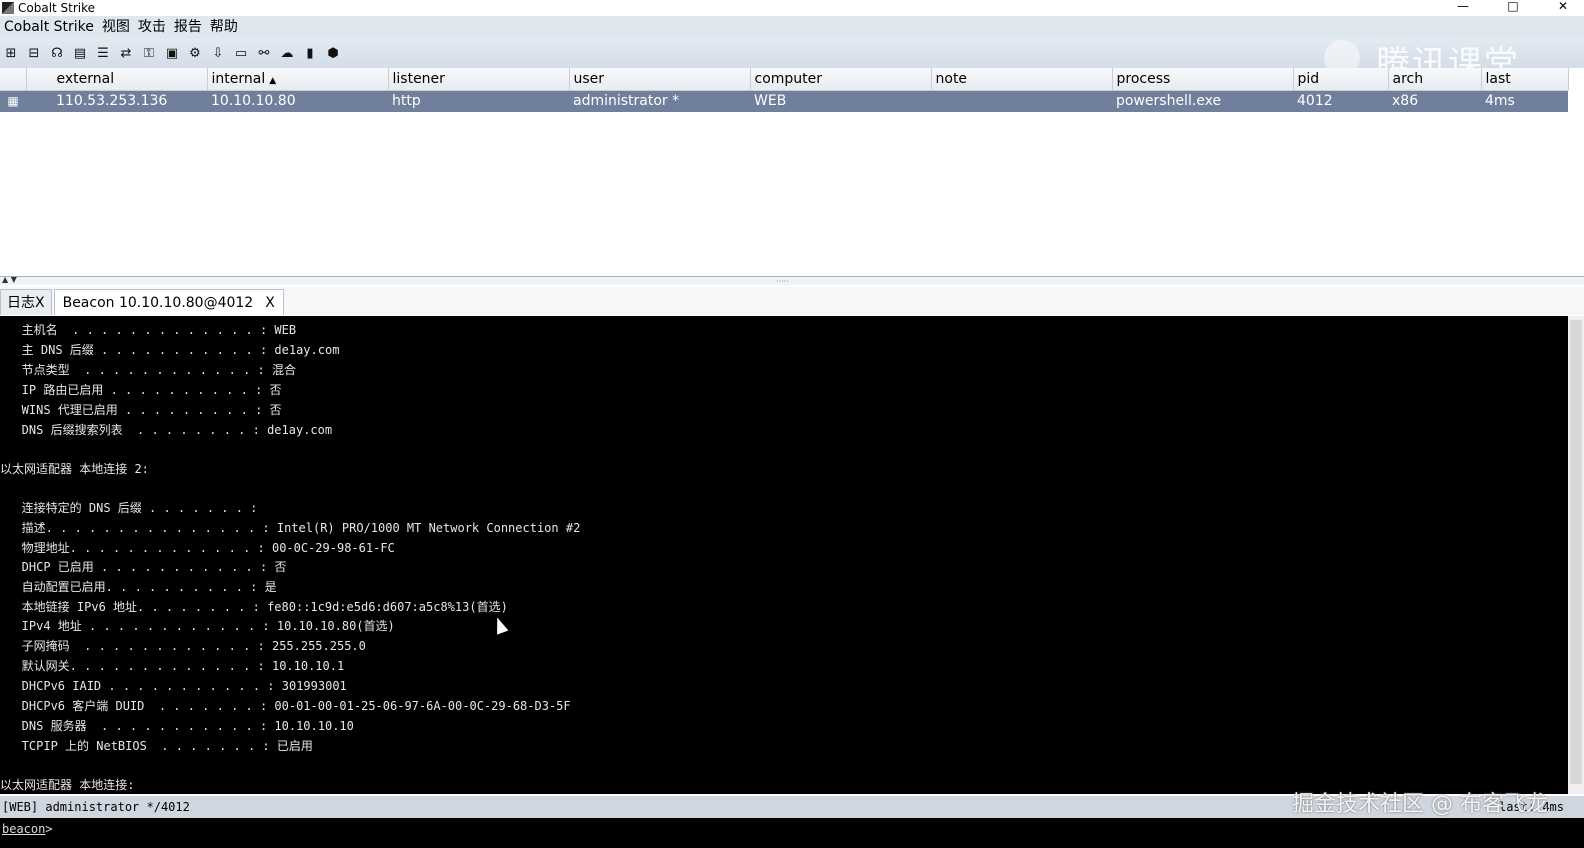  I want to click on cell-note, so click(1021, 101).